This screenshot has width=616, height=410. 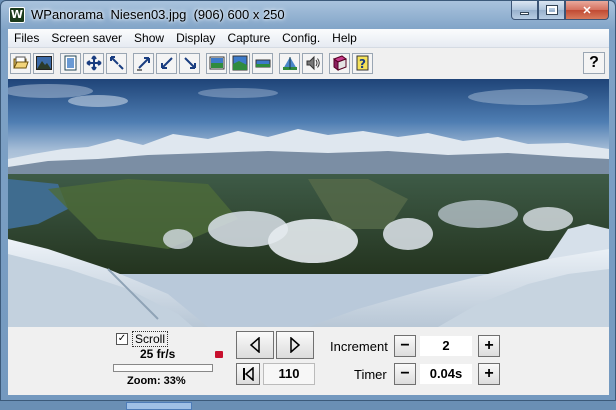 I want to click on timer-label: Timer, so click(x=370, y=374).